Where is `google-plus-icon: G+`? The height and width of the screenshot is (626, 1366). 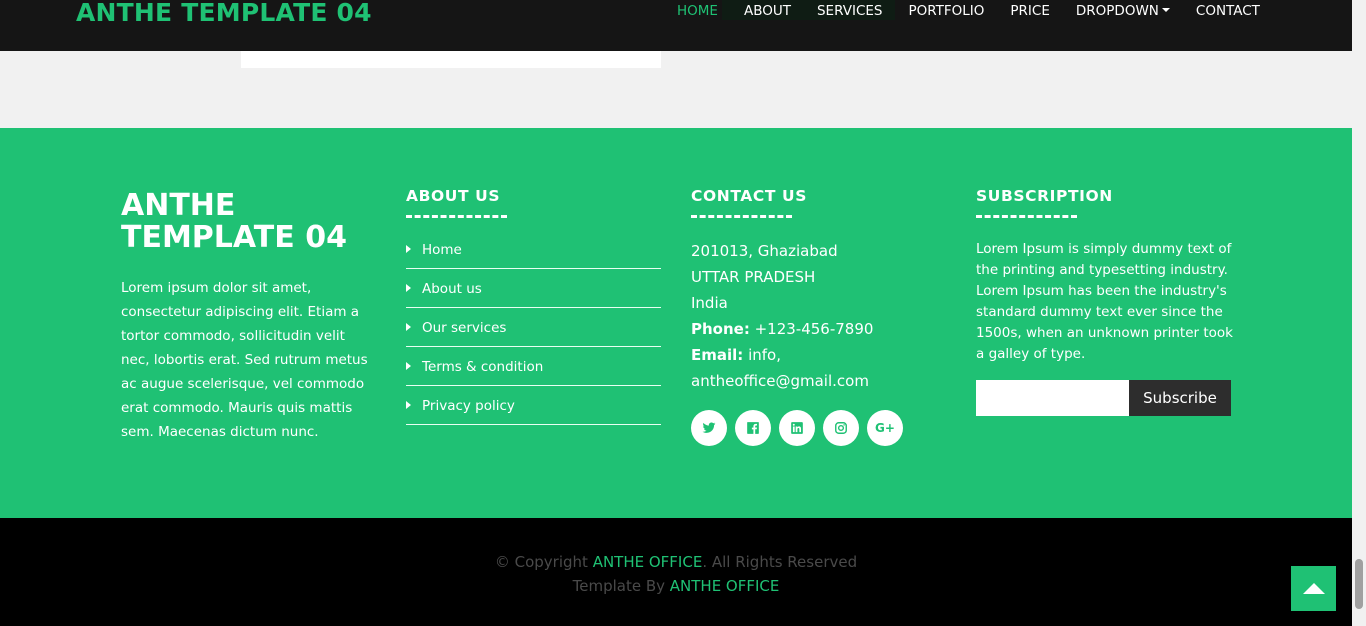 google-plus-icon: G+ is located at coordinates (885, 428).